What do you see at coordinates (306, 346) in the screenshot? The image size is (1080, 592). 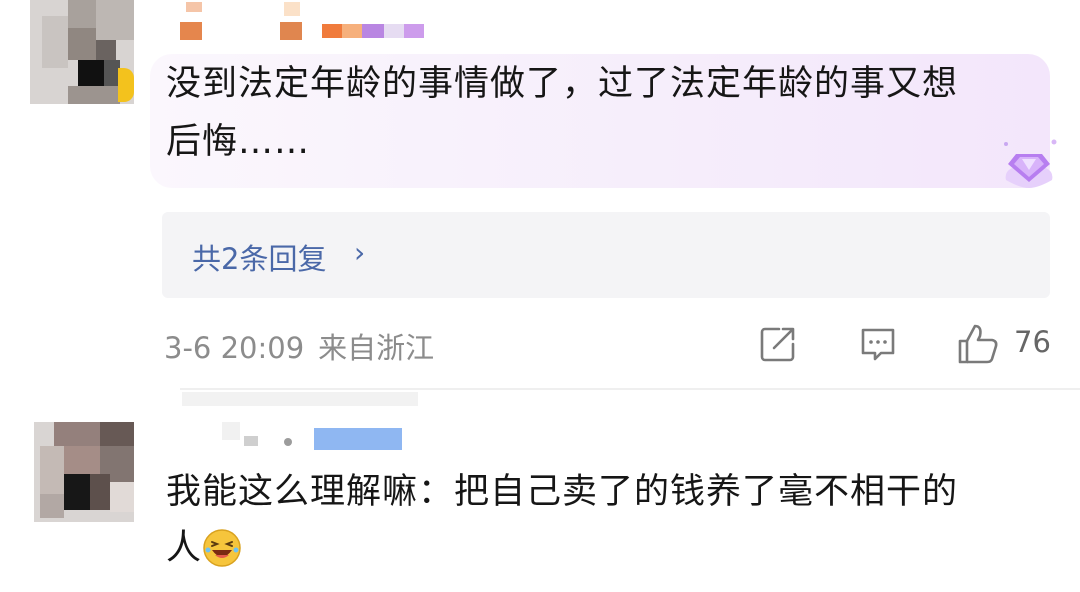 I see `comment-meta: 3-6 20:09 来自浙江` at bounding box center [306, 346].